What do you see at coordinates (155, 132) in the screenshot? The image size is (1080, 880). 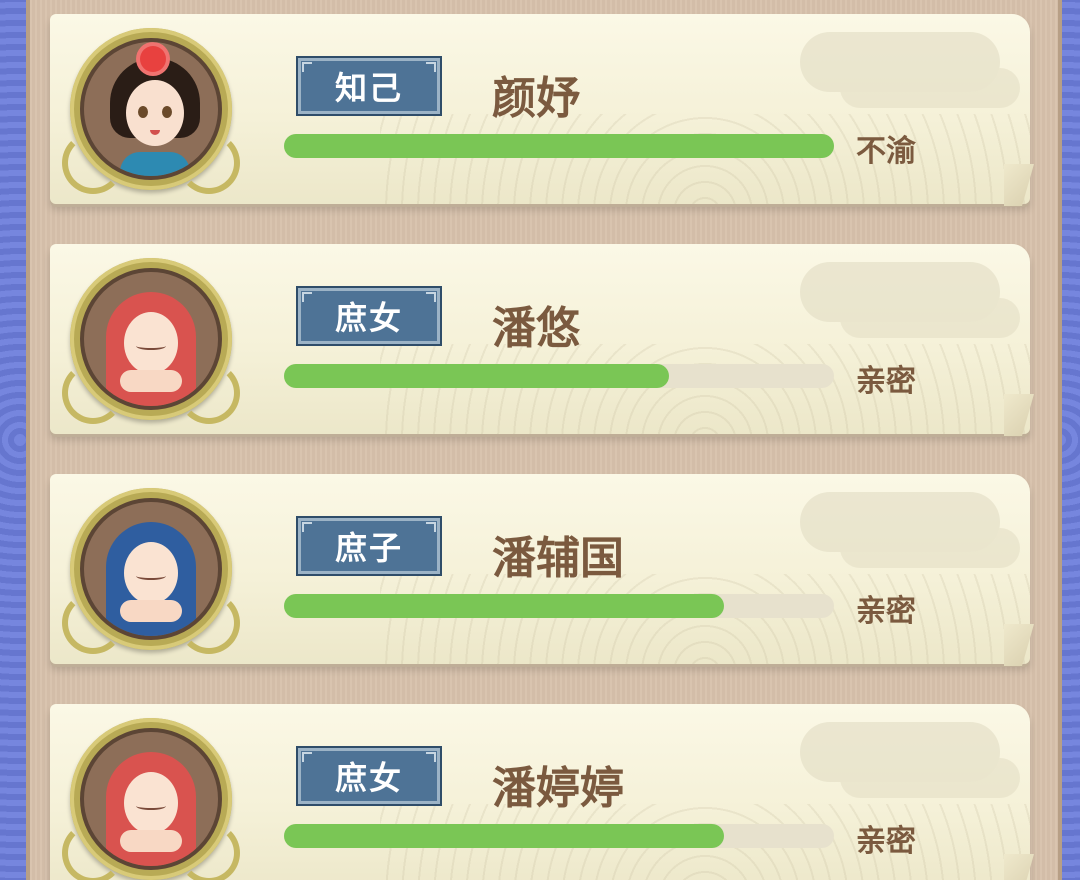 I see `mouth` at bounding box center [155, 132].